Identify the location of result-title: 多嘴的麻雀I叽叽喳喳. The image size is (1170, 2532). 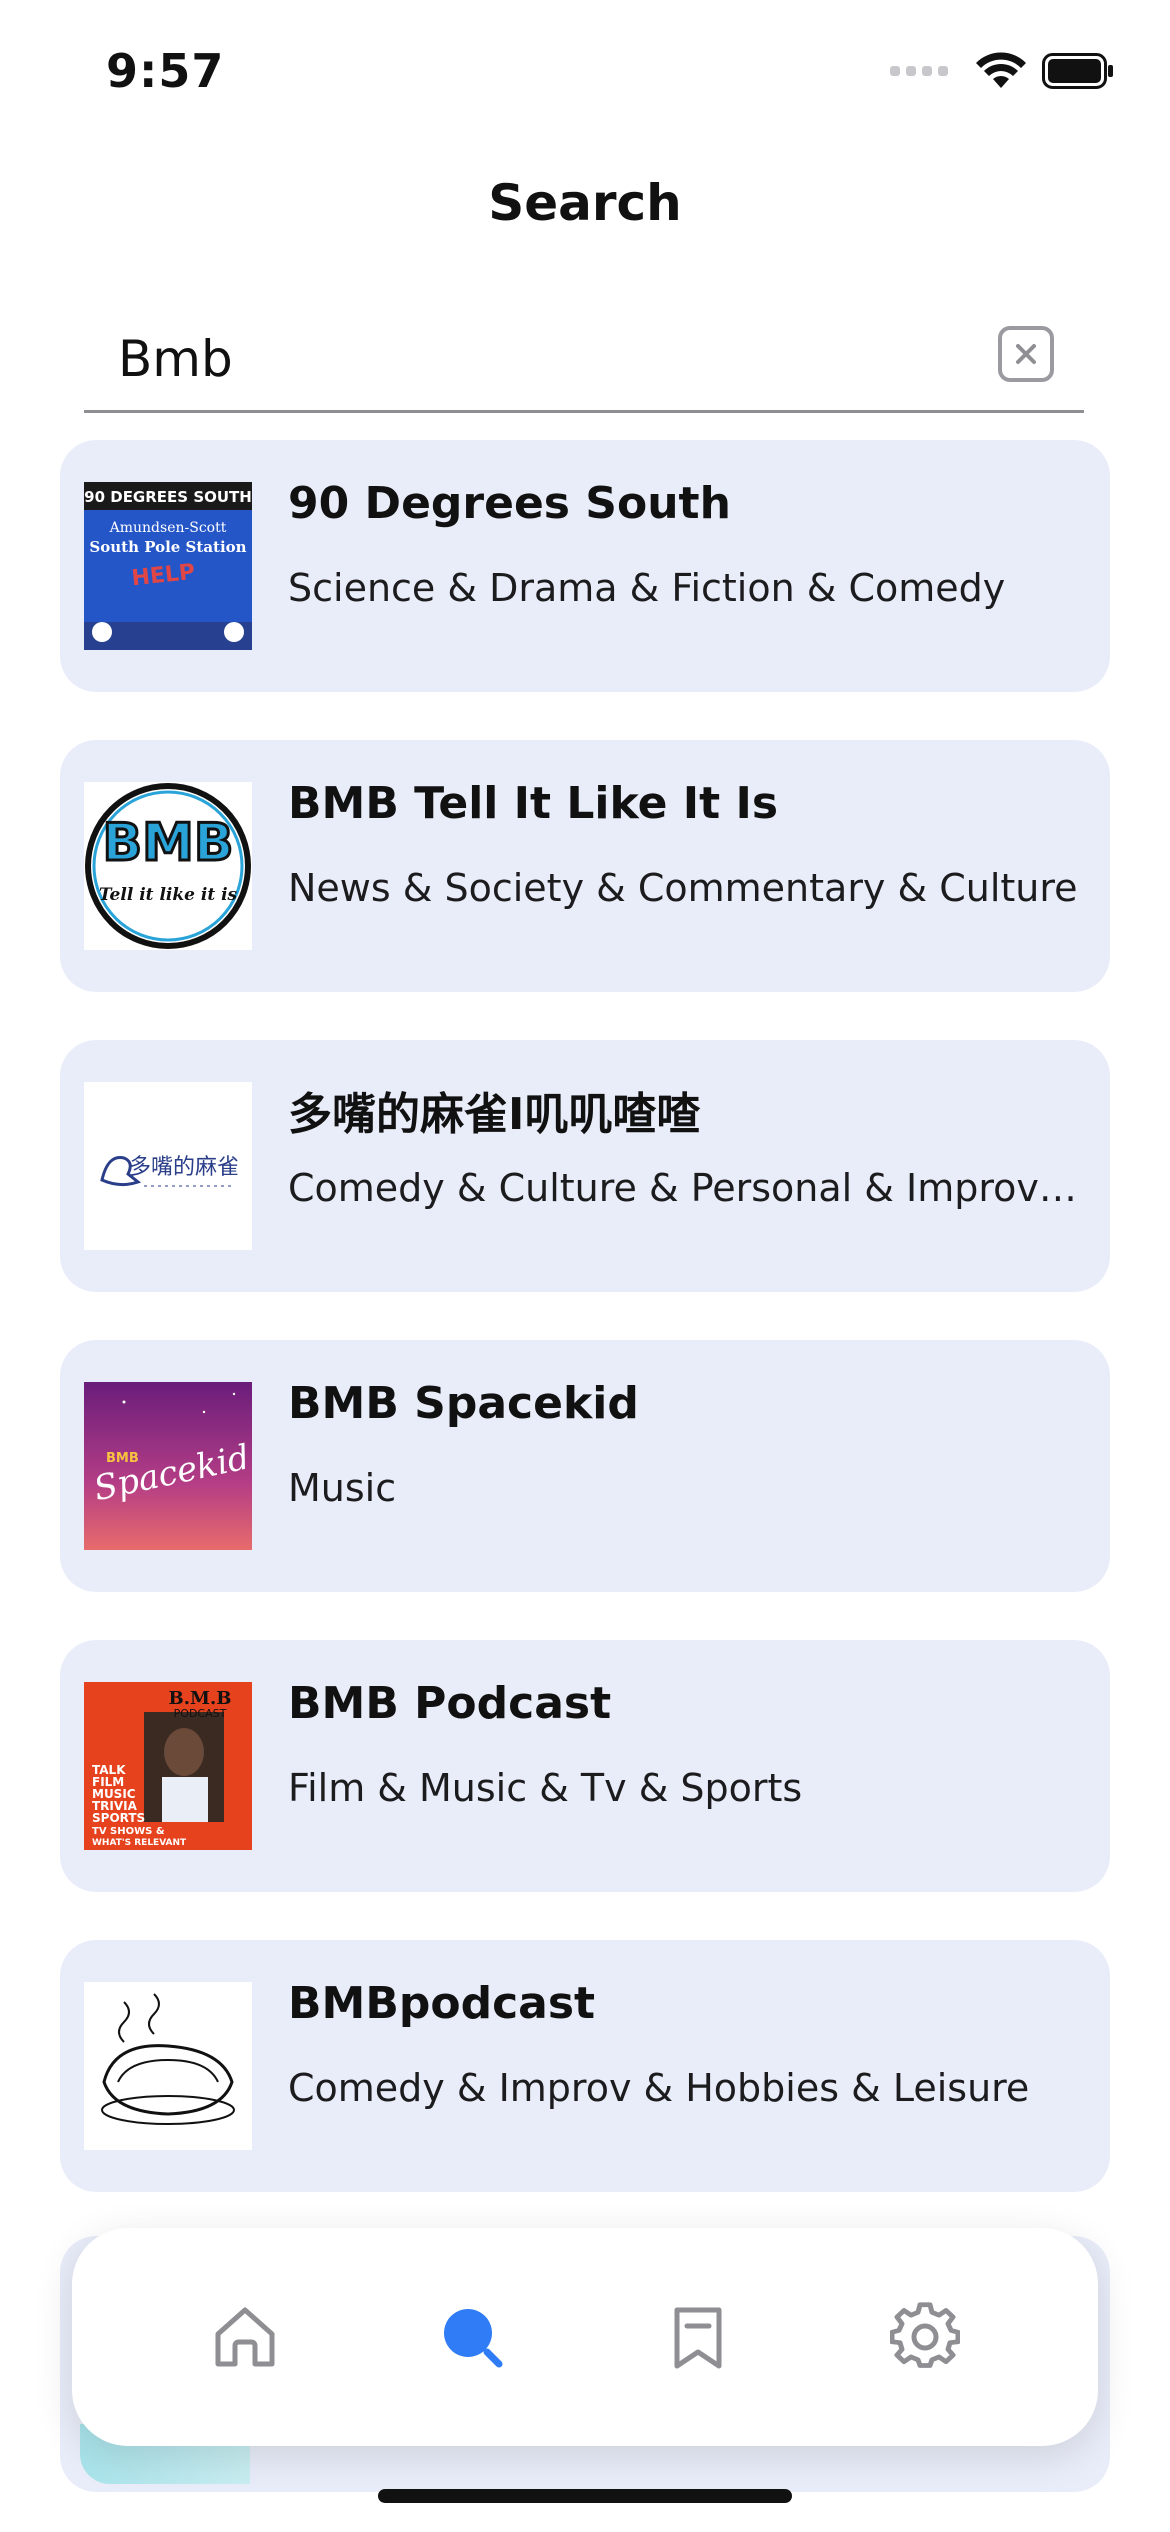
(494, 1114).